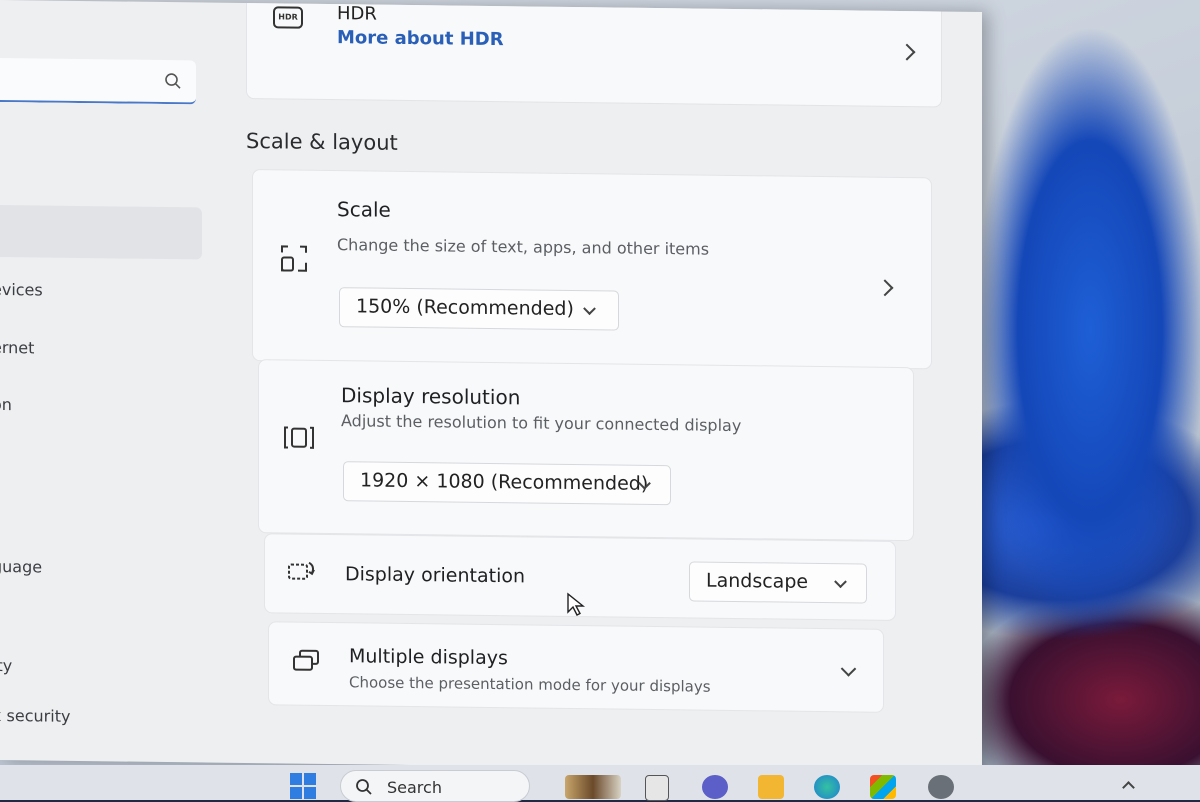  I want to click on scale-value: 150% (Recommended), so click(465, 308).